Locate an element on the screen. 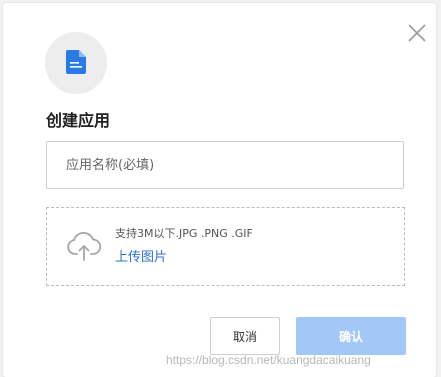 The width and height of the screenshot is (441, 377). upload-image-link: 上传图片 is located at coordinates (141, 258).